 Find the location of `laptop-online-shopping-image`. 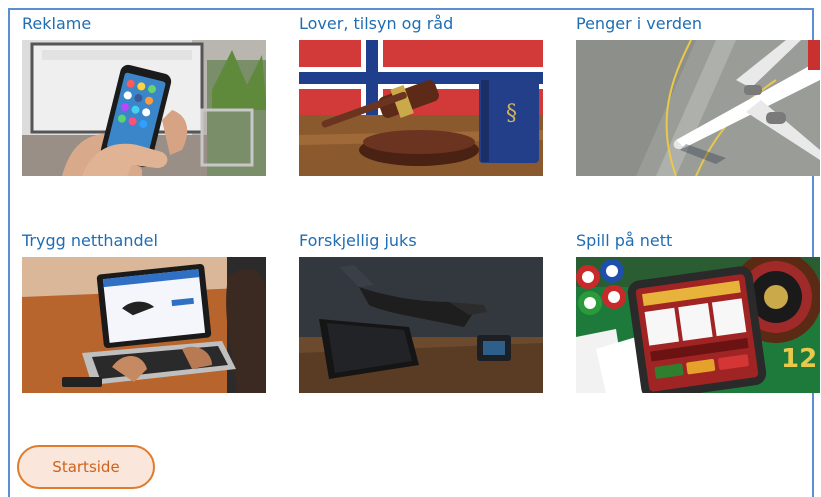

laptop-online-shopping-image is located at coordinates (144, 325).